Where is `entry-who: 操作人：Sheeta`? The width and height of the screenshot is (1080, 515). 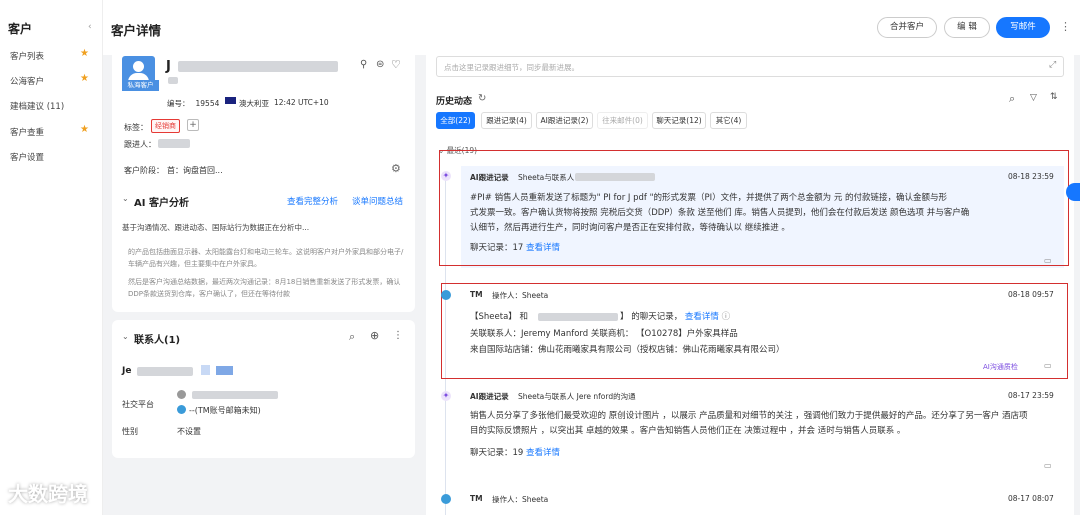 entry-who: 操作人：Sheeta is located at coordinates (520, 499).